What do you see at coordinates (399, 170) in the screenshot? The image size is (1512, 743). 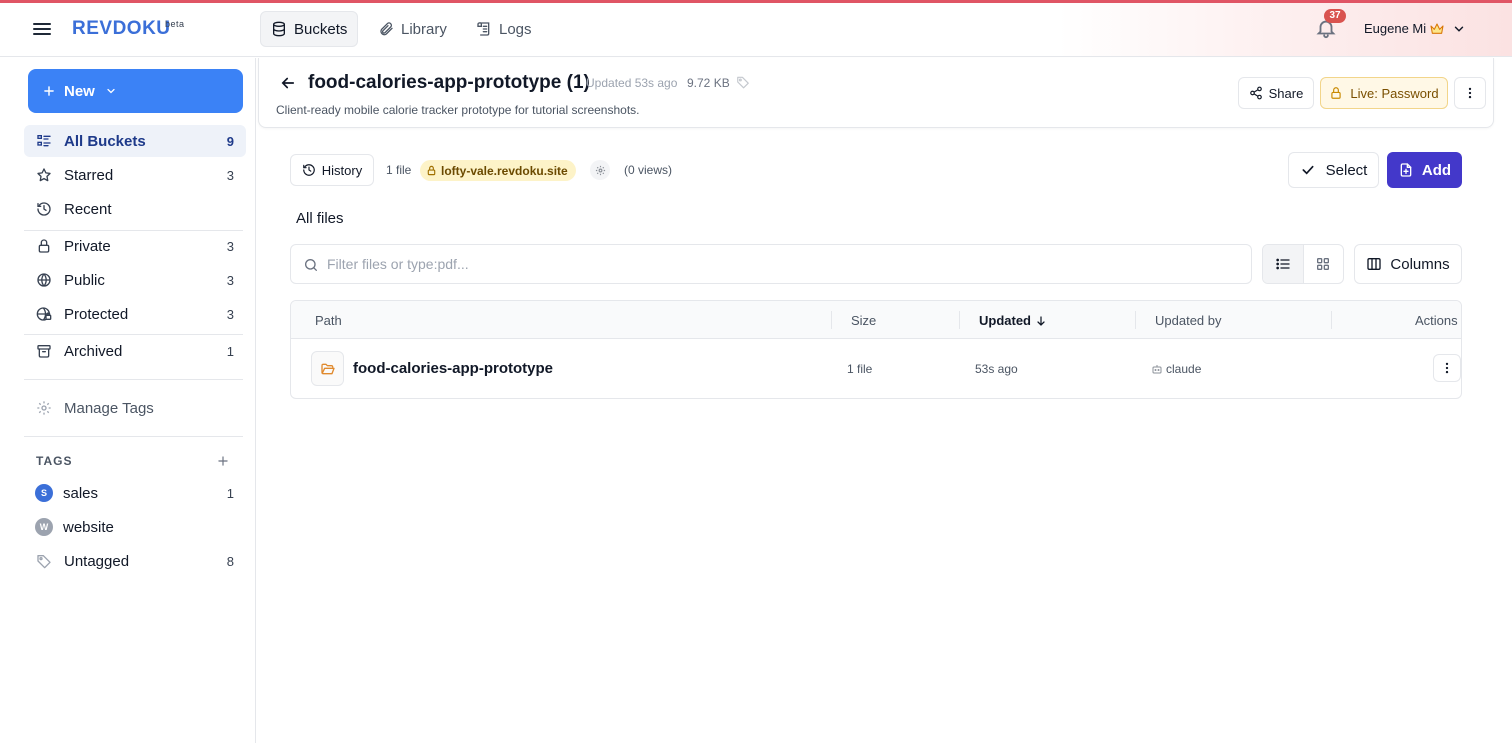 I see `file-count: 1 file` at bounding box center [399, 170].